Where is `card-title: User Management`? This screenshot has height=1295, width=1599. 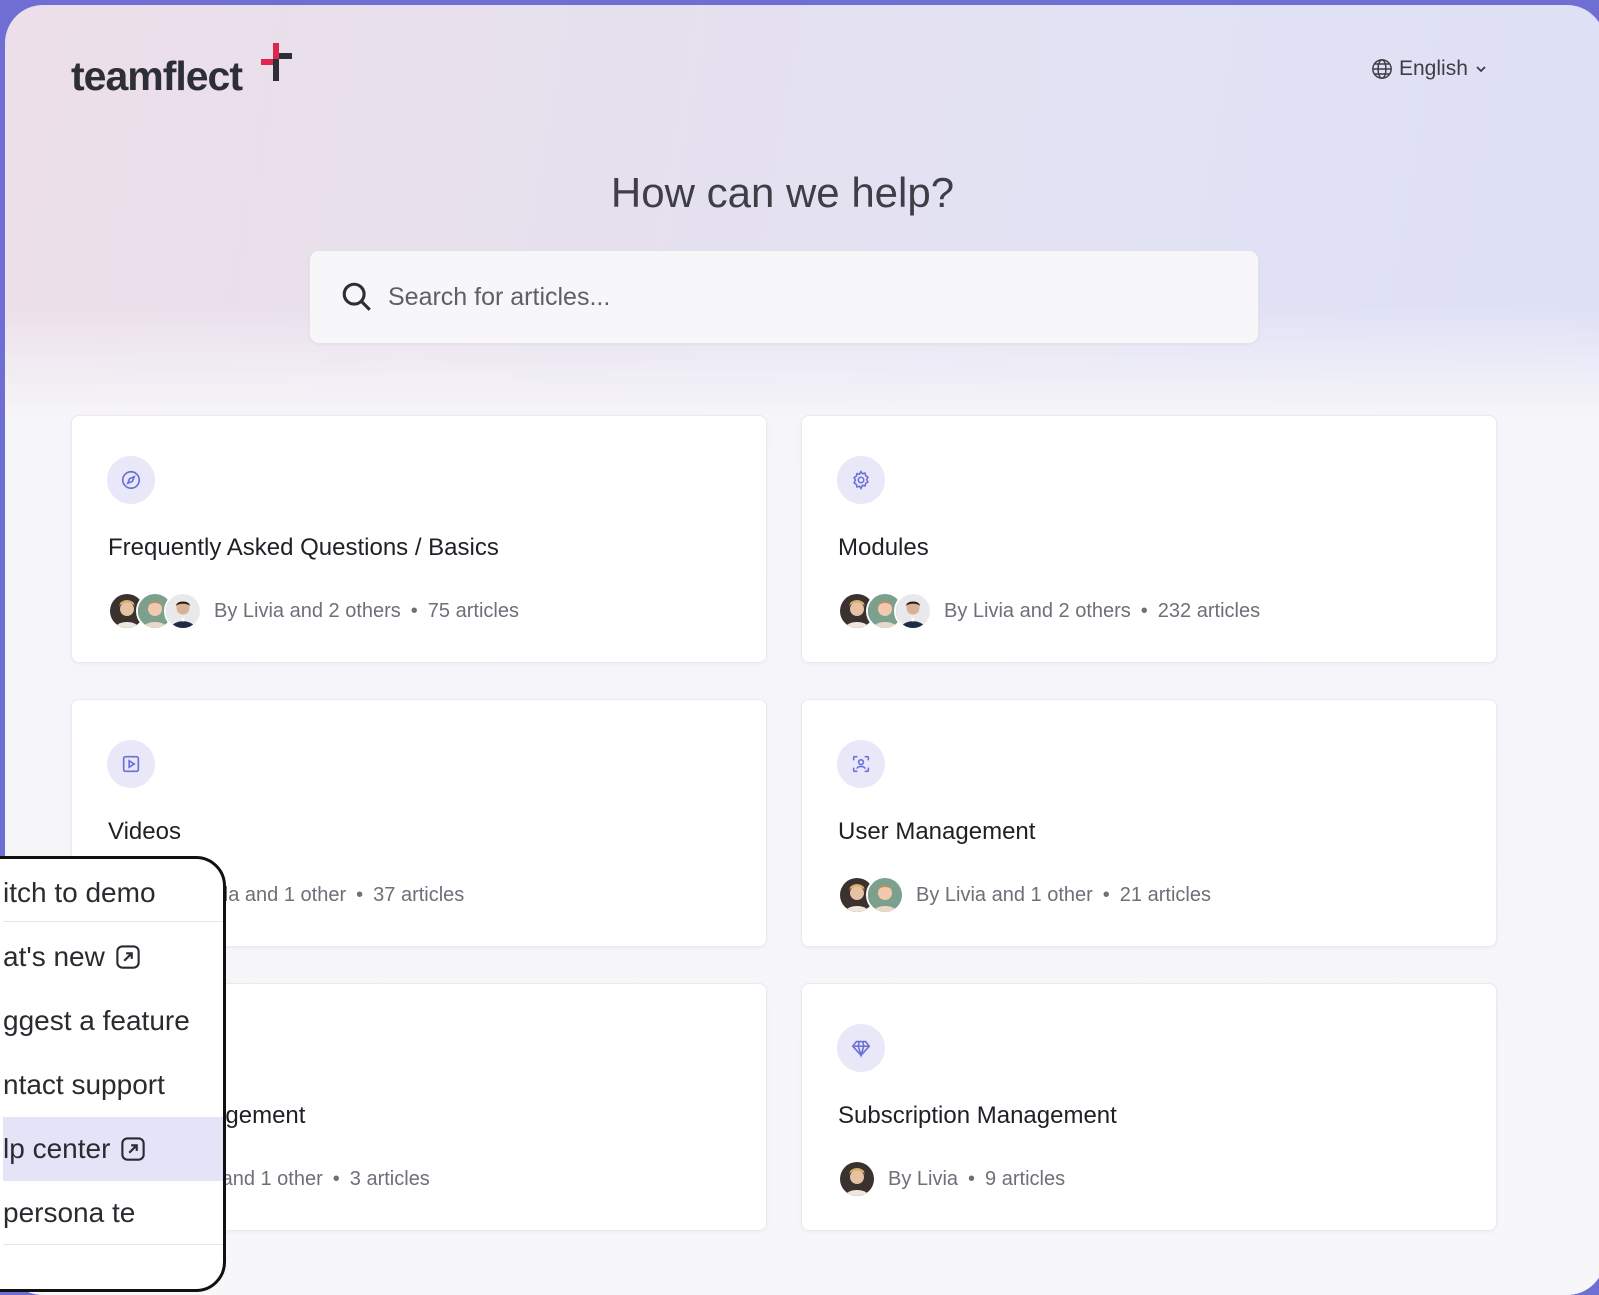
card-title: User Management is located at coordinates (937, 831).